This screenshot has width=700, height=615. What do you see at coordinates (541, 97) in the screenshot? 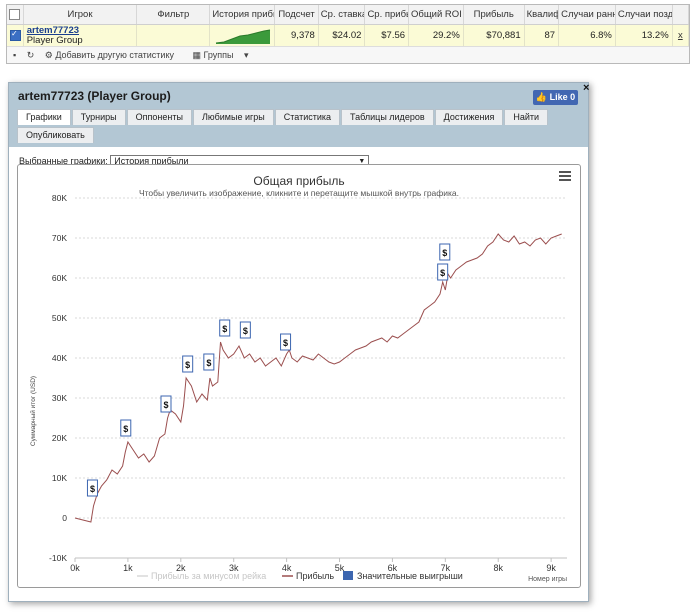
I see `thumbs-up-icon: 👍` at bounding box center [541, 97].